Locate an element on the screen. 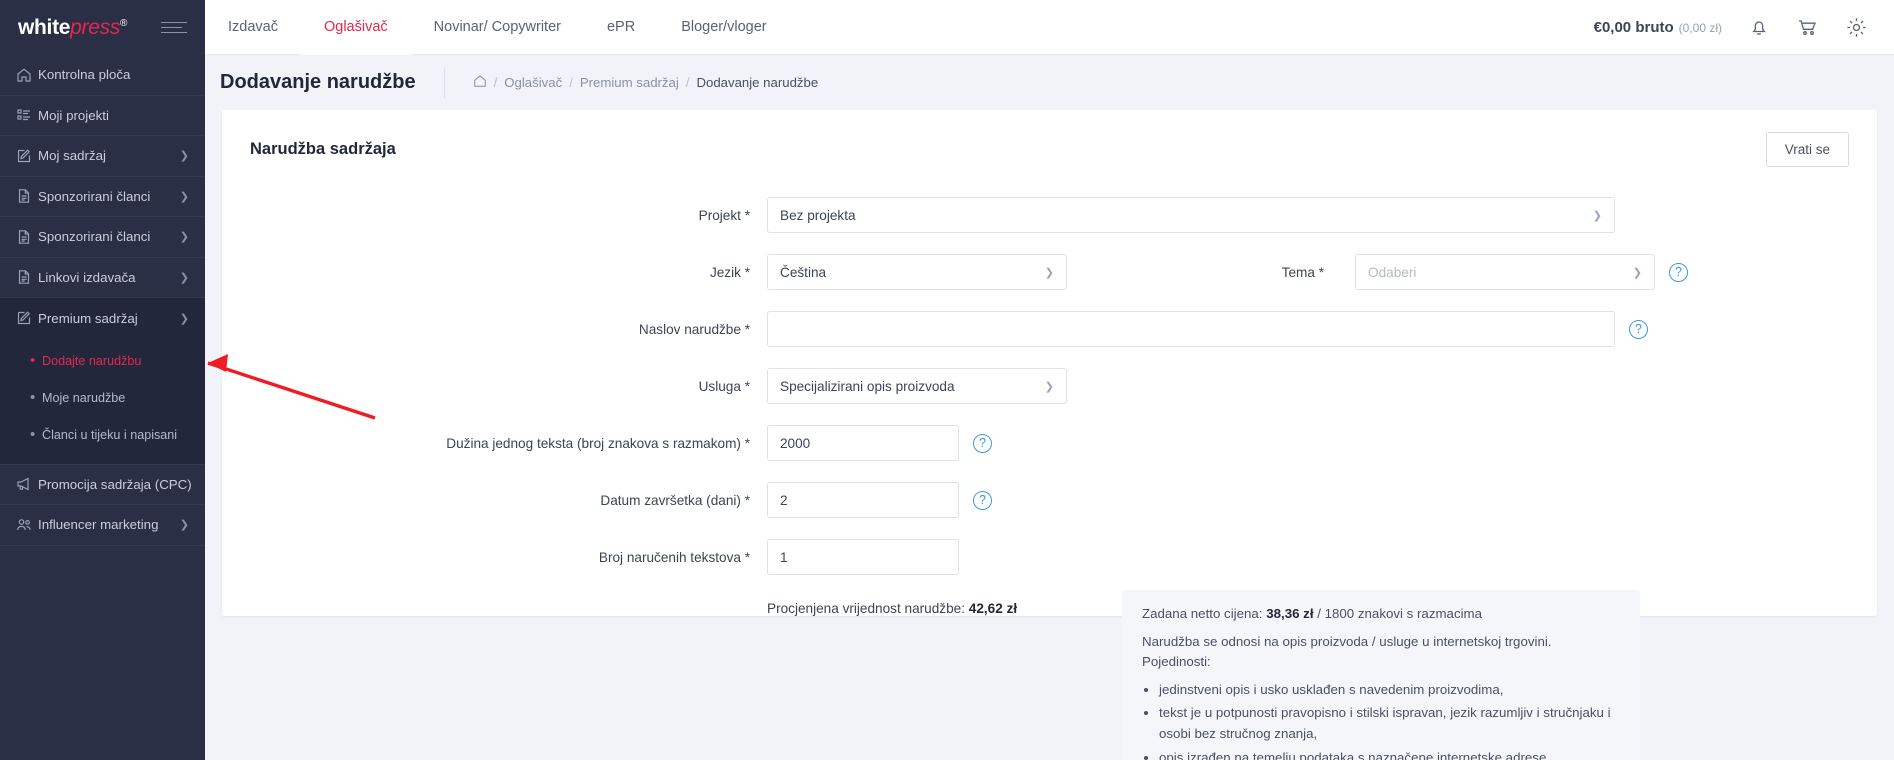 Image resolution: width=1894 pixels, height=760 pixels. sidebar-item-linkovi-izdavaca: Linkovi izdavača ❯ is located at coordinates (102, 278).